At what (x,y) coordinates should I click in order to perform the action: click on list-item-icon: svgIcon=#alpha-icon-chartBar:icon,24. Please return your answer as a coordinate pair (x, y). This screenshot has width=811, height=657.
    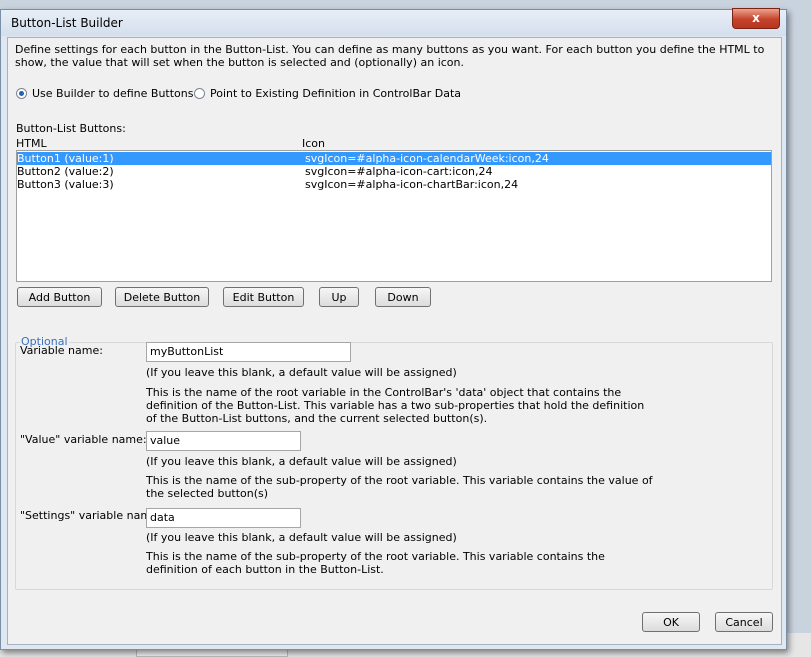
    Looking at the image, I should click on (412, 184).